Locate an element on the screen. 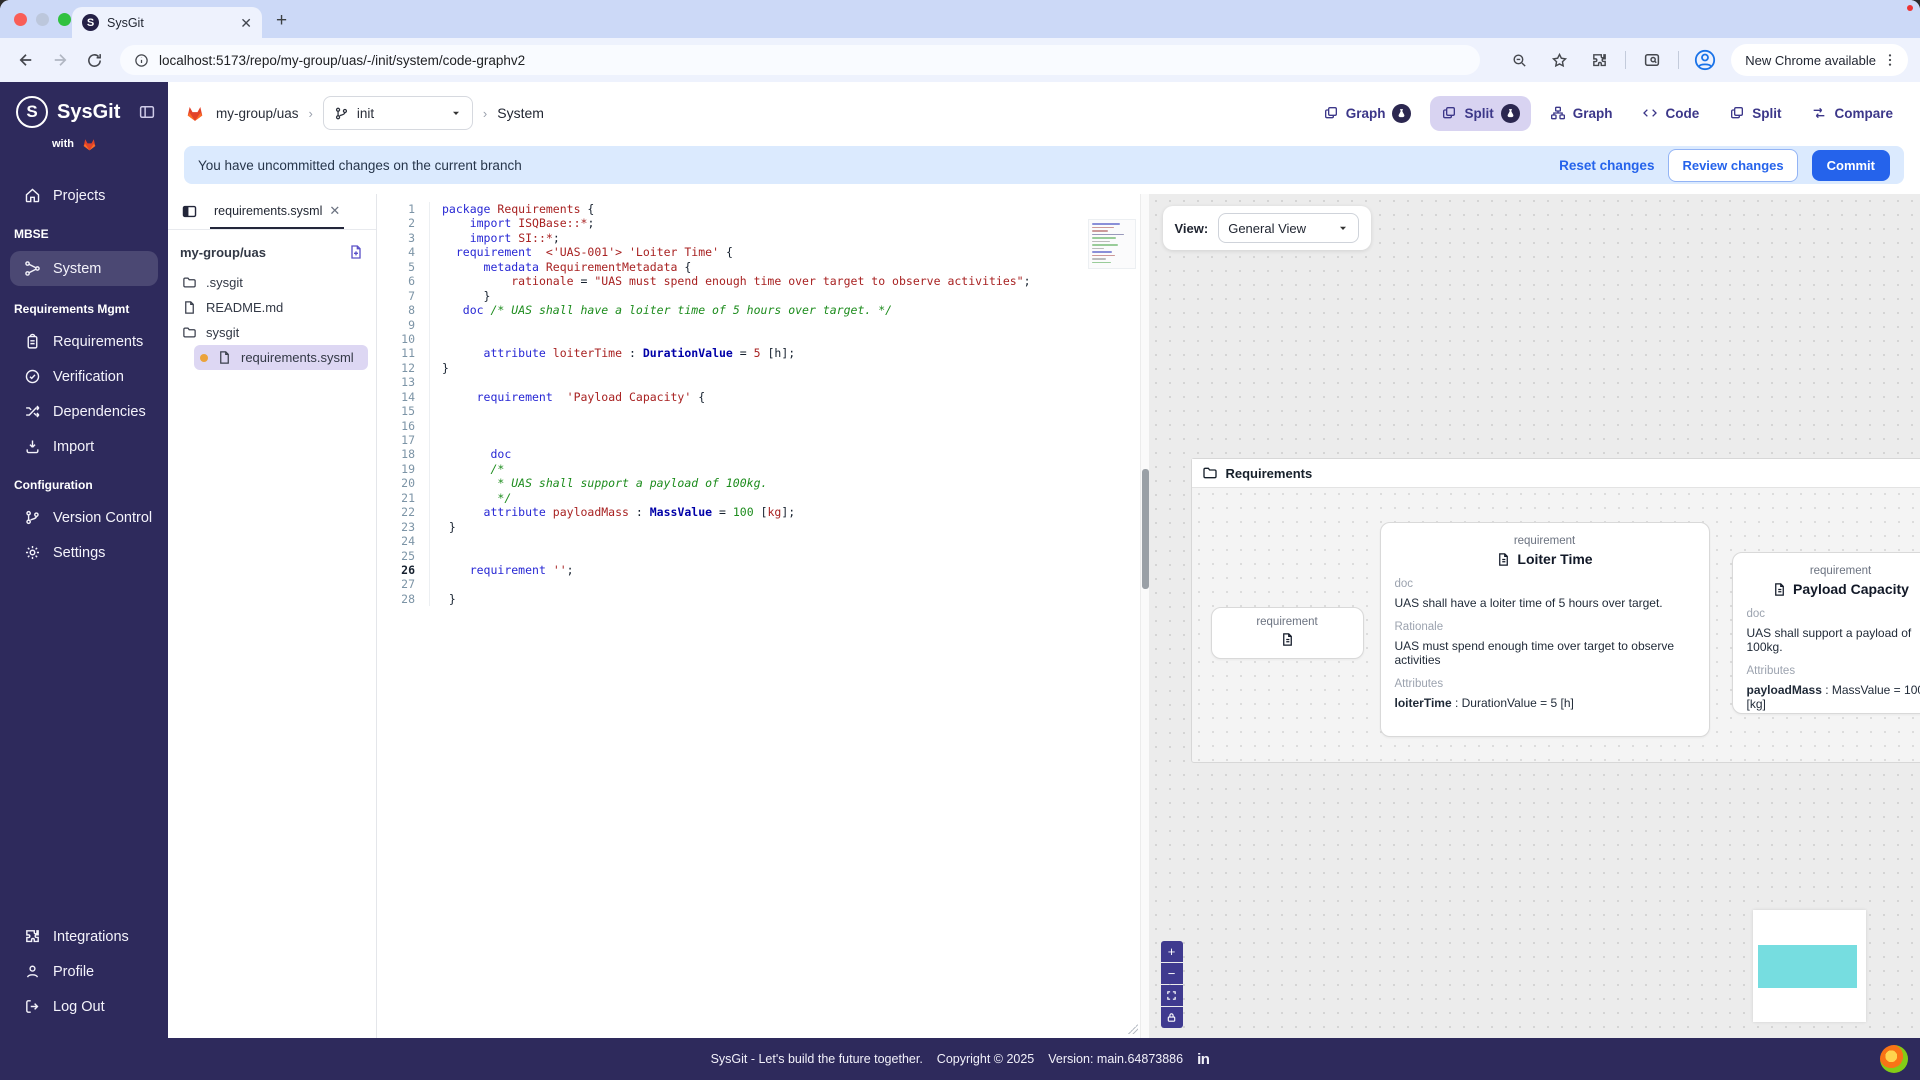  review-changes-button: Review changes is located at coordinates (1733, 165).